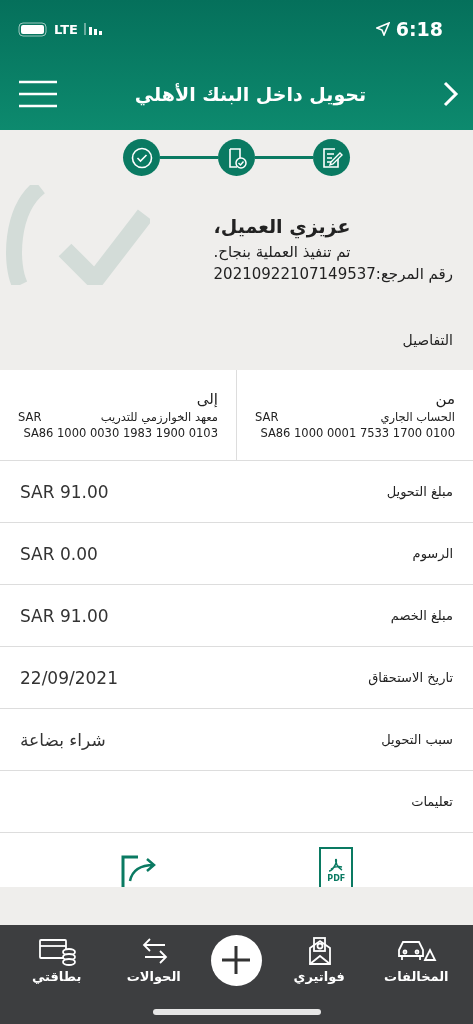 Image resolution: width=473 pixels, height=1024 pixels. Describe the element at coordinates (56, 960) in the screenshot. I see `nav-tab: بطاقتي` at that location.